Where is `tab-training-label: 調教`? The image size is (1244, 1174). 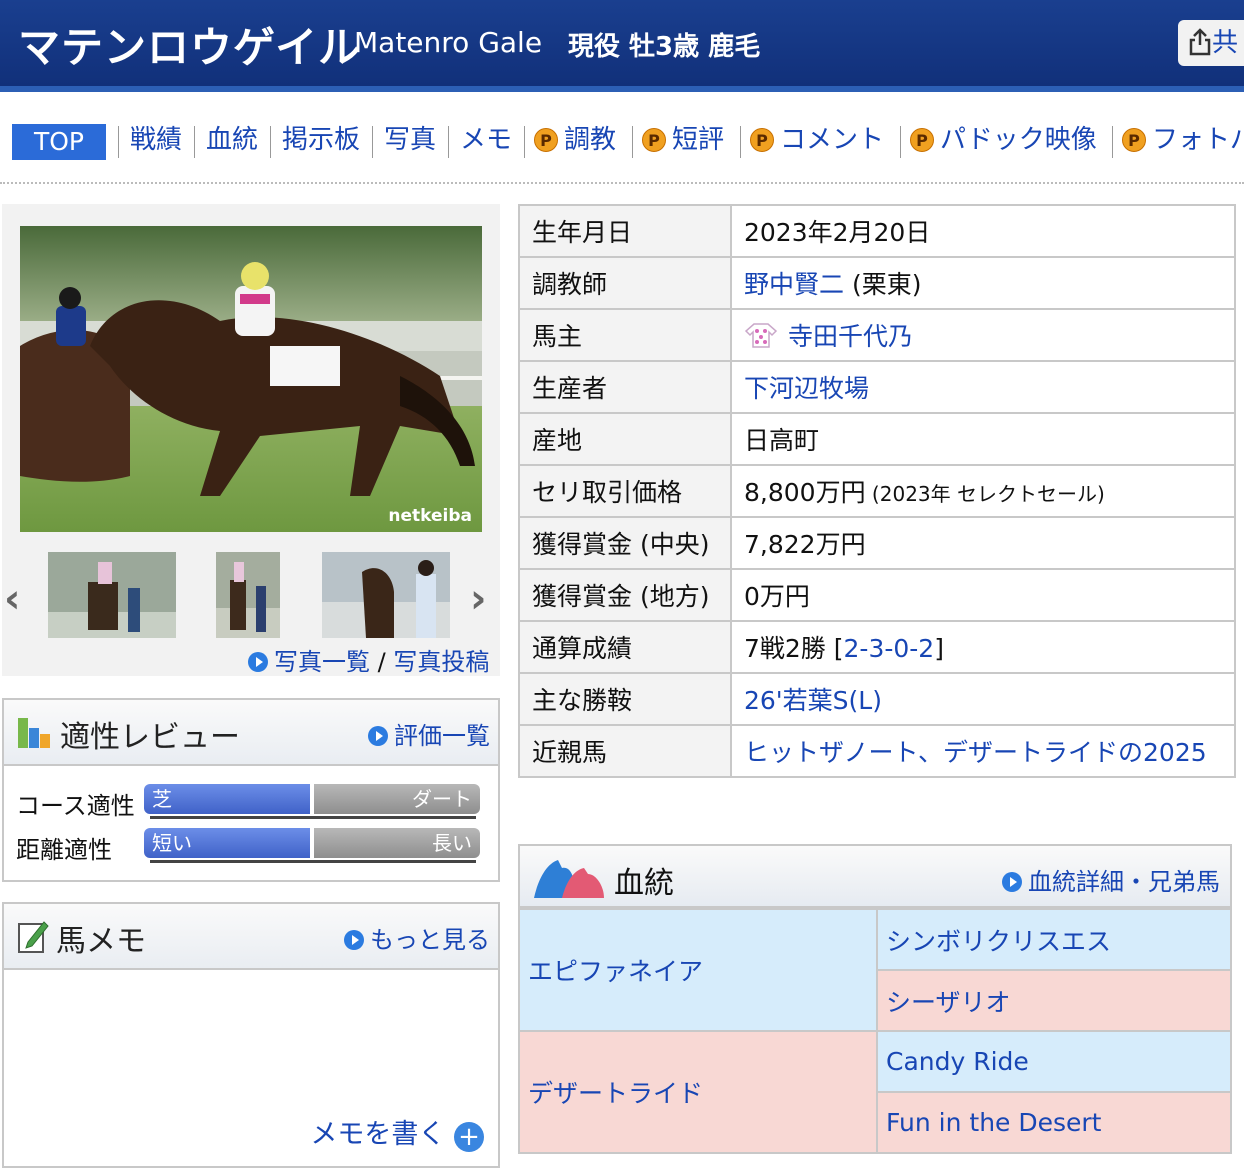 tab-training-label: 調教 is located at coordinates (590, 140).